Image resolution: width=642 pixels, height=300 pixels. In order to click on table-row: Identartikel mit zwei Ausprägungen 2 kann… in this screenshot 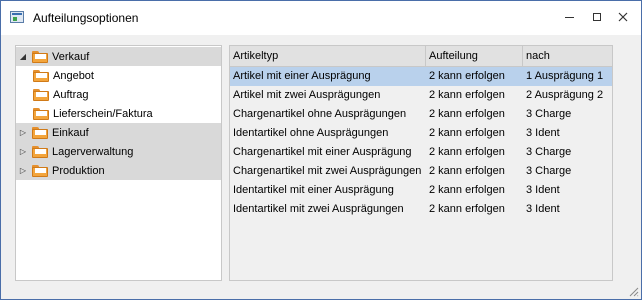, I will do `click(421, 209)`.